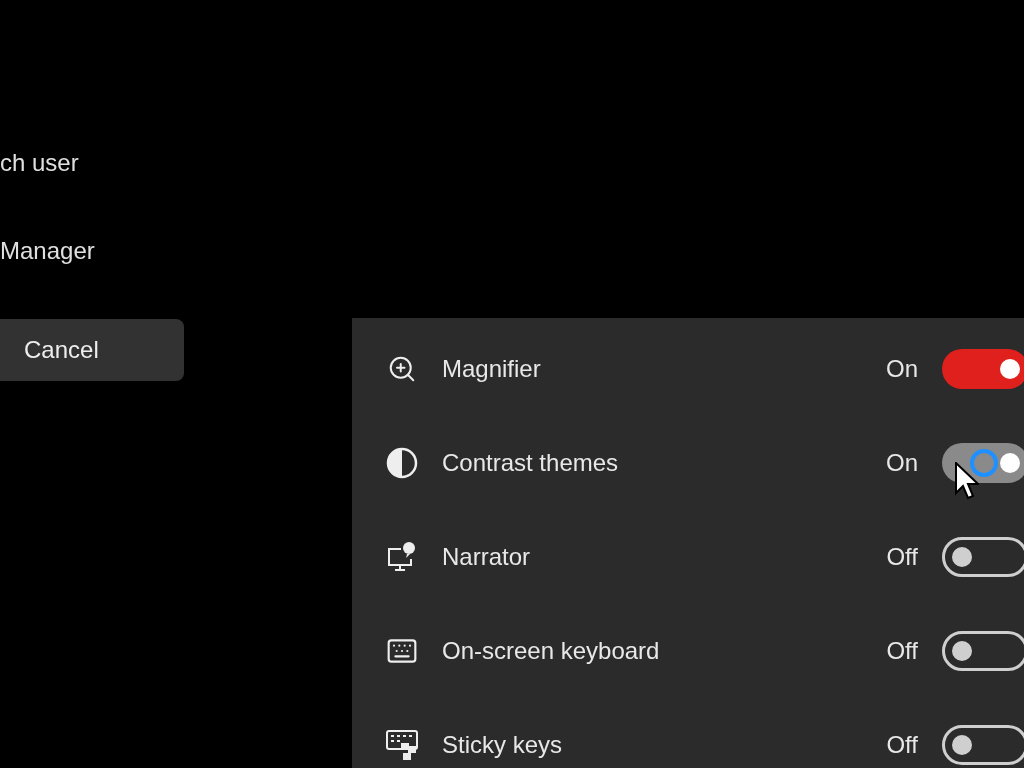  Describe the element at coordinates (402, 745) in the screenshot. I see `keyboard-keys-icon` at that location.